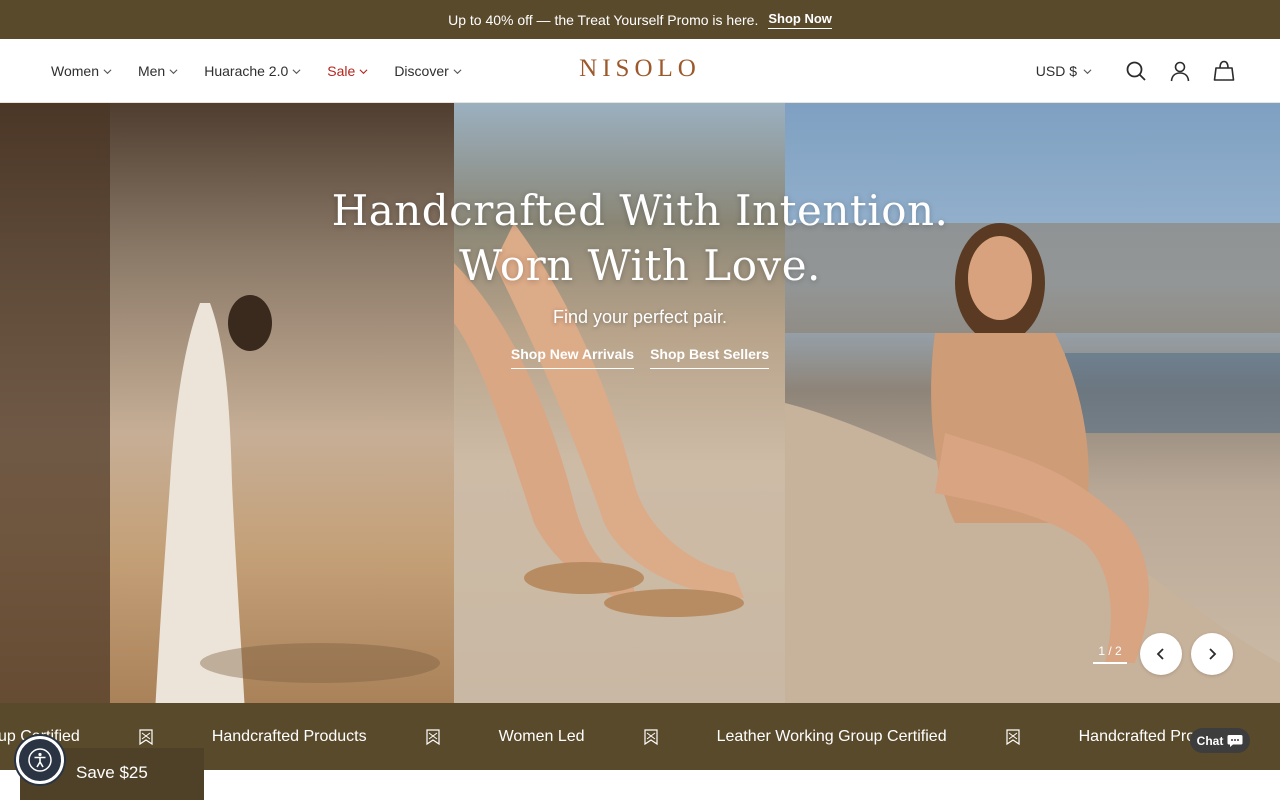 Image resolution: width=1280 pixels, height=800 pixels. What do you see at coordinates (1210, 740) in the screenshot?
I see `chat-label: Chat` at bounding box center [1210, 740].